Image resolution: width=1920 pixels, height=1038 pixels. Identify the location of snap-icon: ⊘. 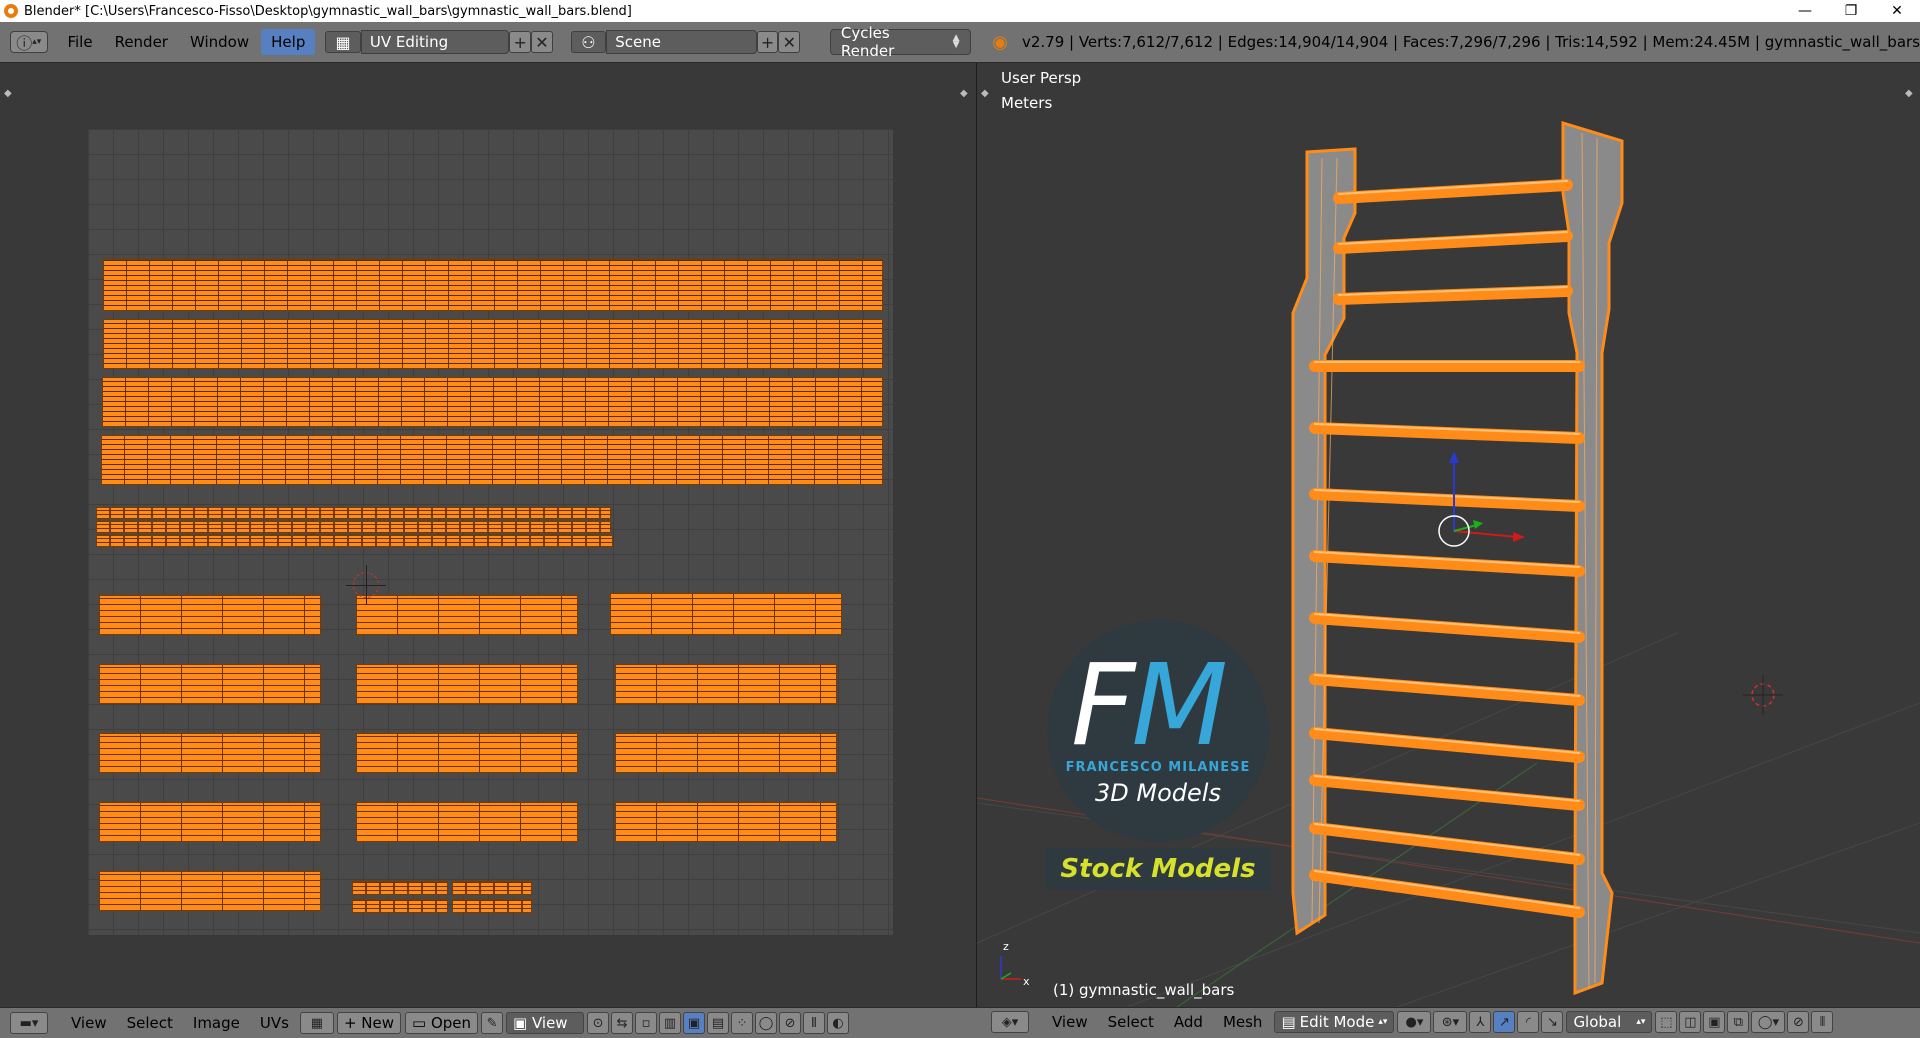
(790, 1023).